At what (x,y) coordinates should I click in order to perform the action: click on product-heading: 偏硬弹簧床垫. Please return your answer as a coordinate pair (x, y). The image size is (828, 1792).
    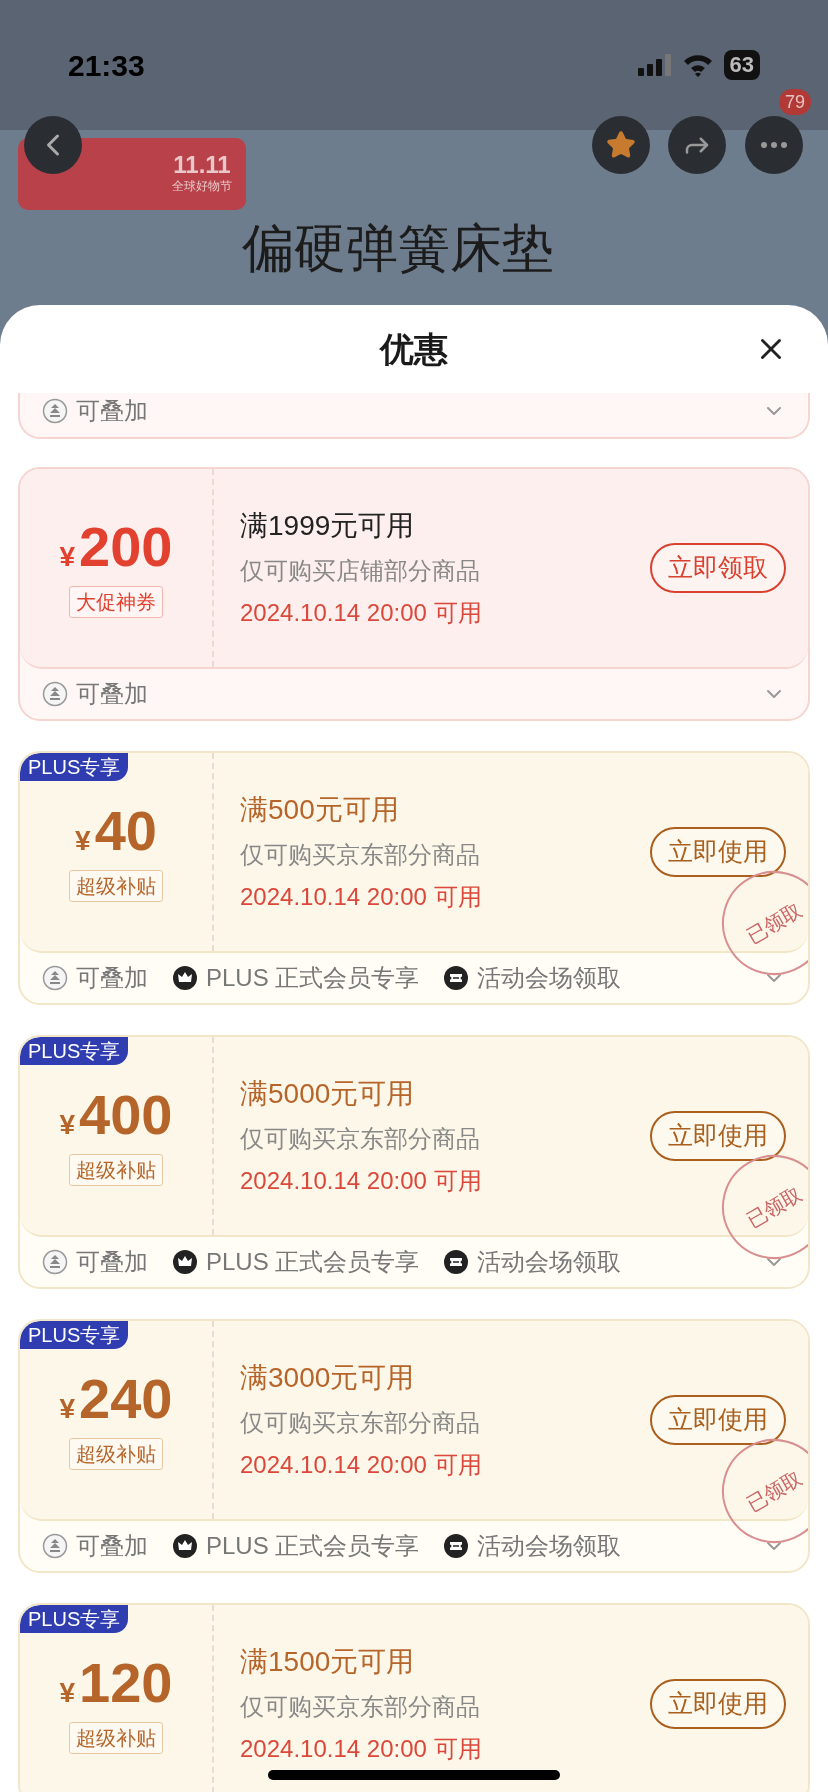
    Looking at the image, I should click on (398, 248).